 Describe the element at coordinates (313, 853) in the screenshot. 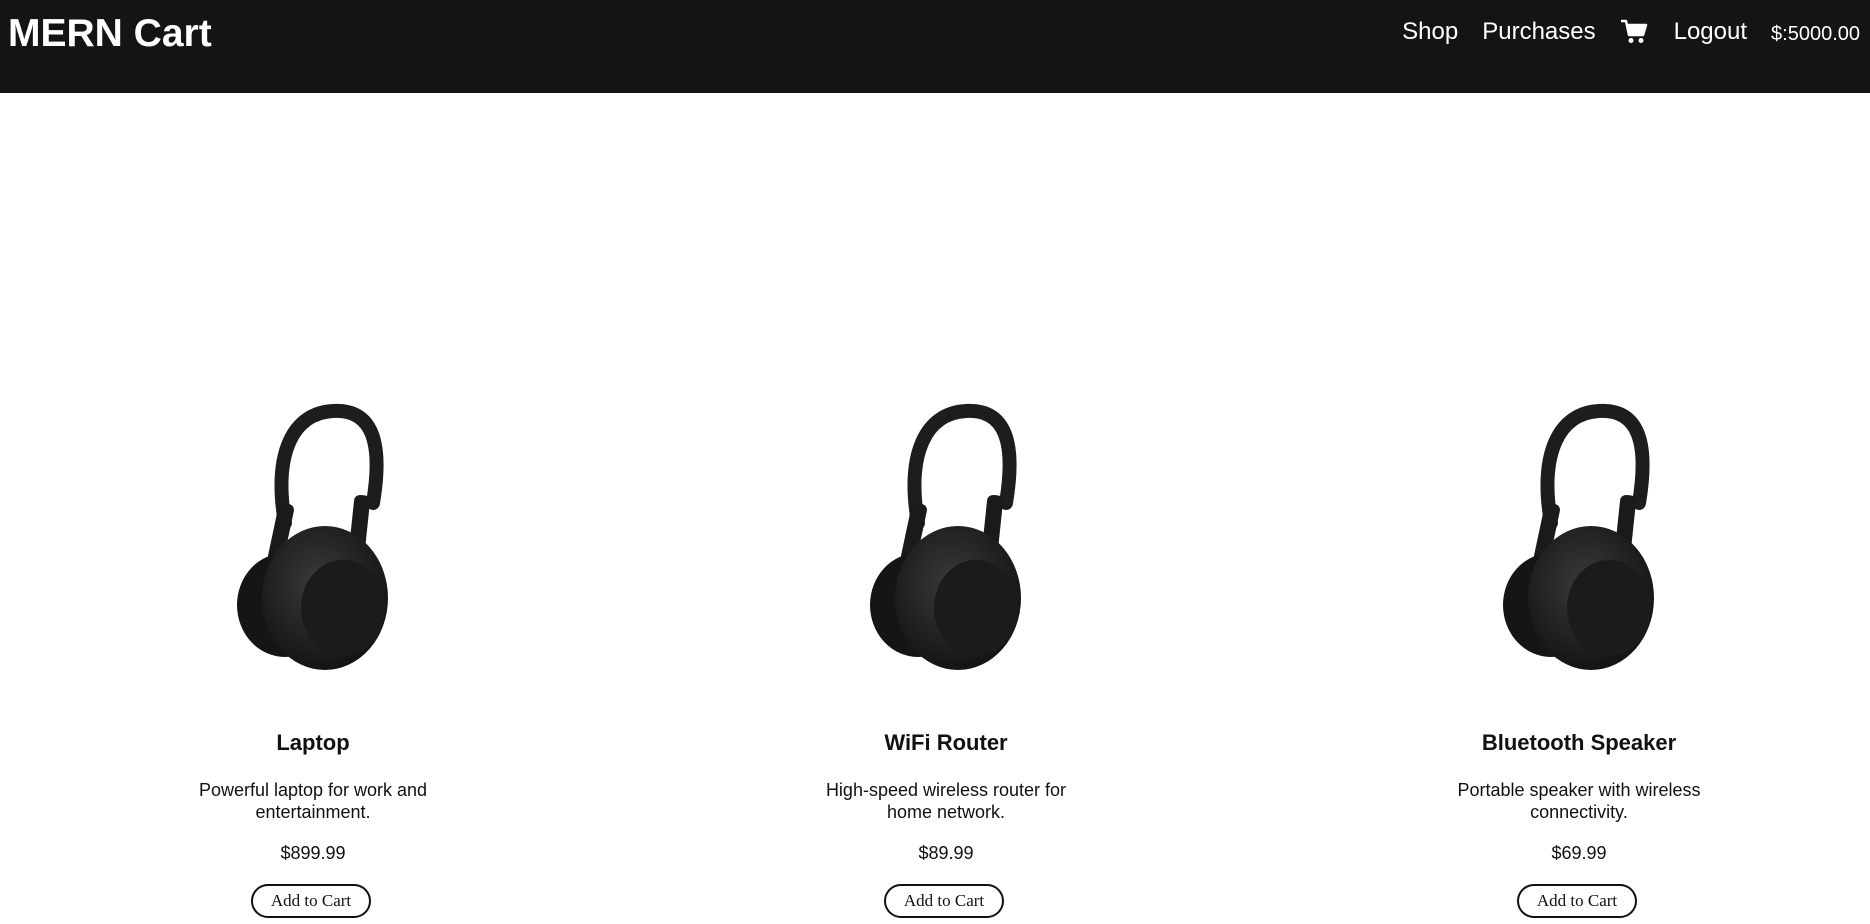

I see `product-price: $899.99` at that location.